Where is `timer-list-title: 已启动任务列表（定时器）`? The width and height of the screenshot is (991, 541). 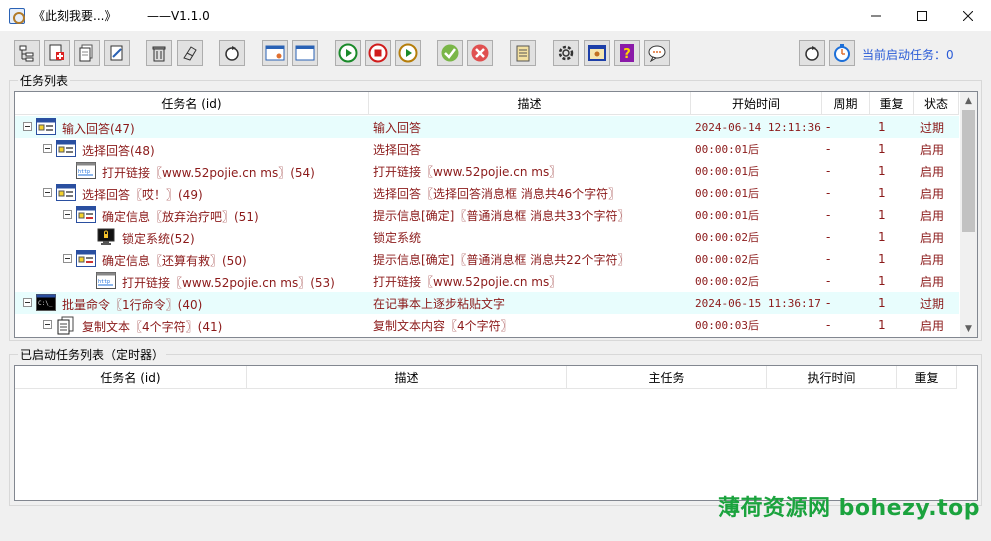 timer-list-title: 已启动任务列表（定时器） is located at coordinates (92, 354).